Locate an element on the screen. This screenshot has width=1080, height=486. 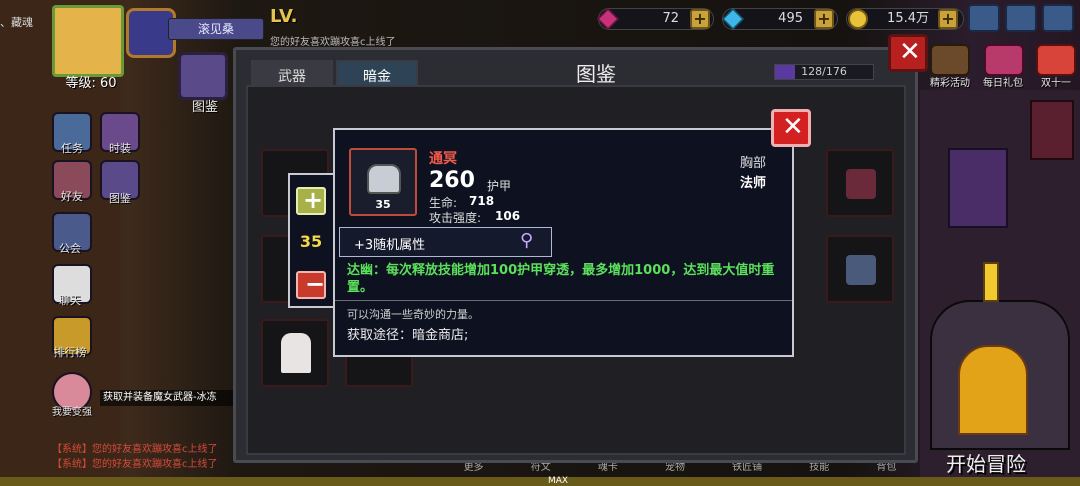
random-attr-box: +3随机属性 ⚲ is located at coordinates (445, 242).